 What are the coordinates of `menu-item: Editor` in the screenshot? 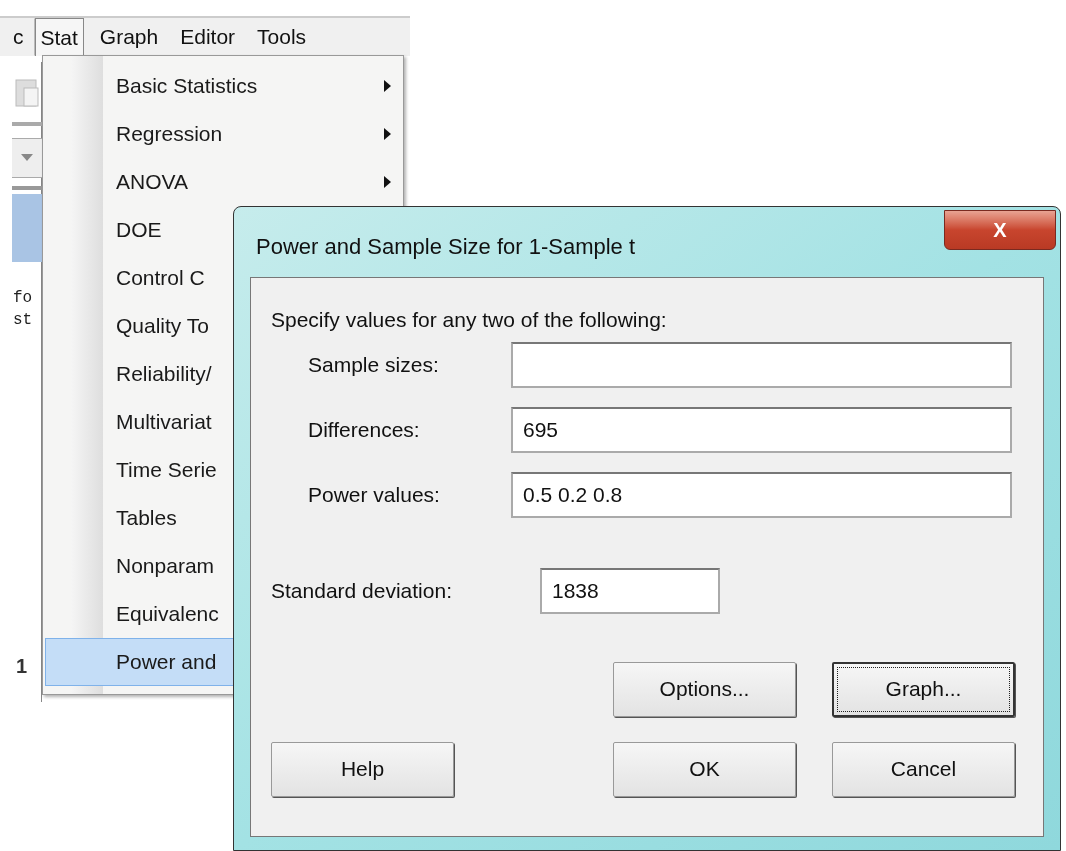 It's located at (208, 37).